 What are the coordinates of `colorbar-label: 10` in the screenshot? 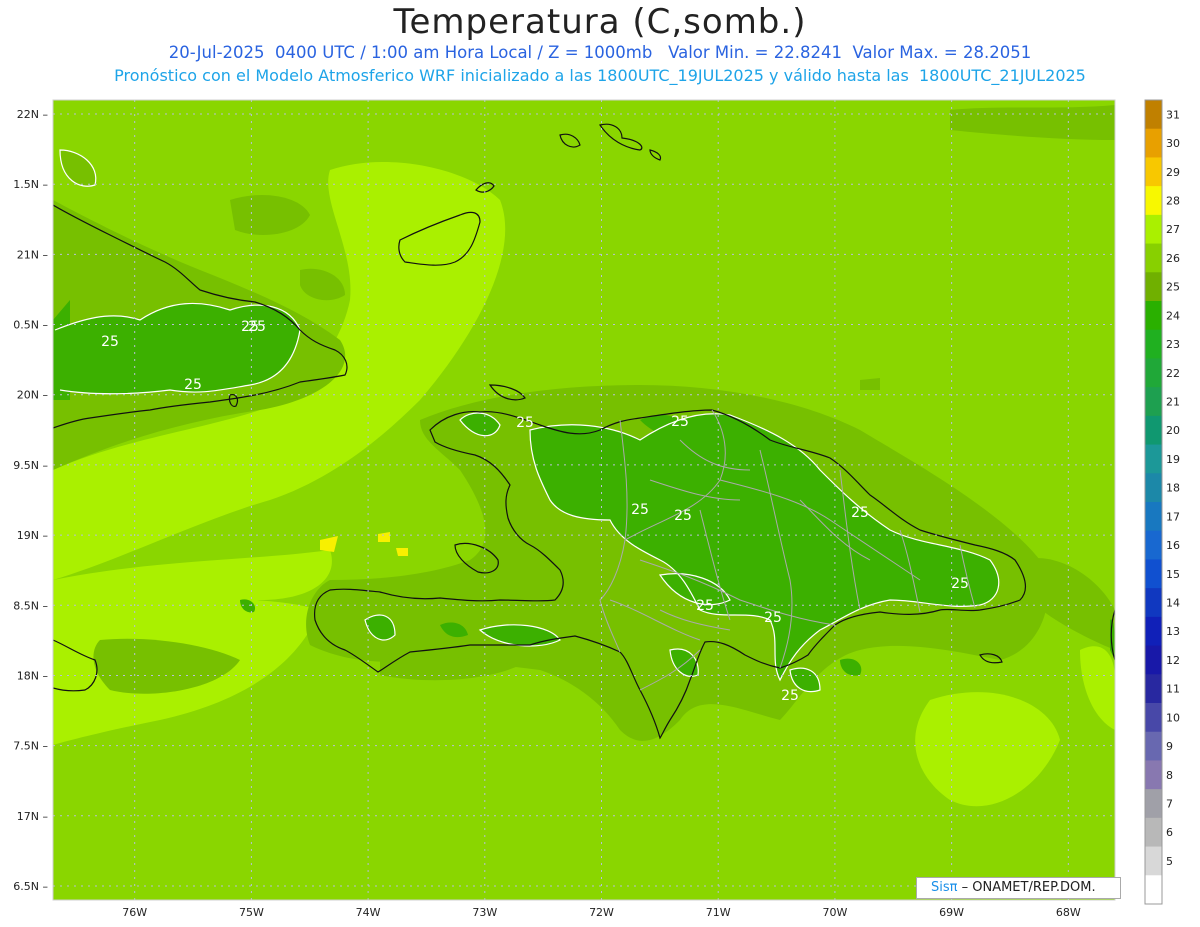 It's located at (1173, 717).